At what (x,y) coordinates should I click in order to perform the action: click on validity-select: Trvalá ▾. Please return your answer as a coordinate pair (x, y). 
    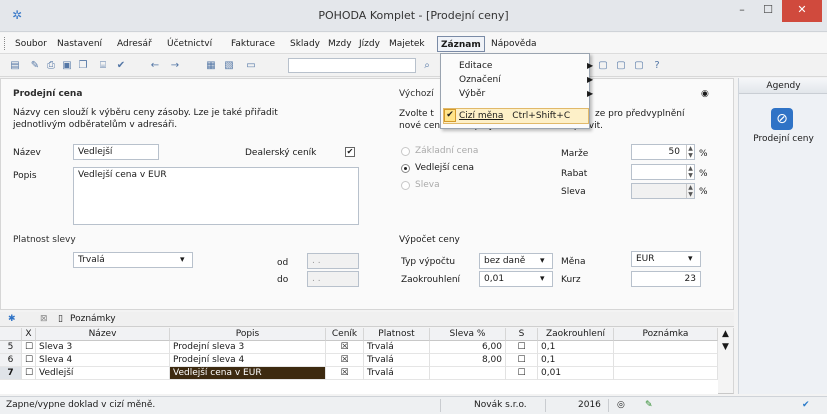
    Looking at the image, I should click on (133, 260).